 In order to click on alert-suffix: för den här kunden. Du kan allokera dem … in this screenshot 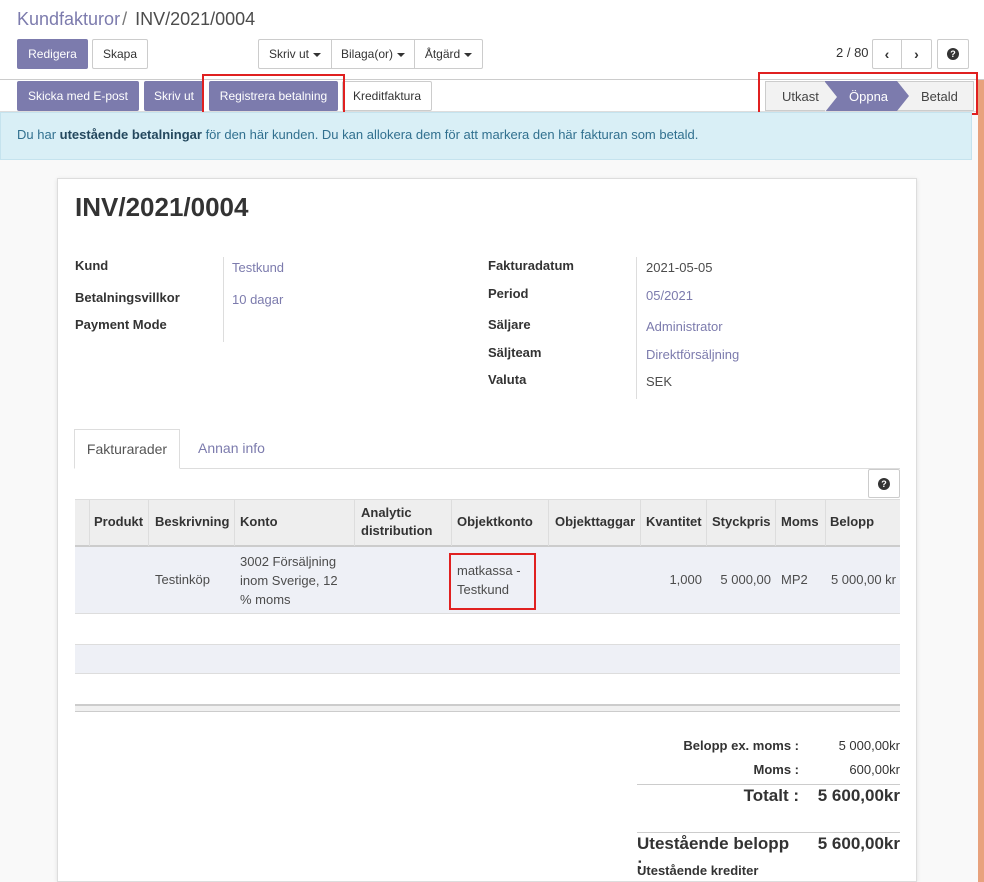, I will do `click(450, 134)`.